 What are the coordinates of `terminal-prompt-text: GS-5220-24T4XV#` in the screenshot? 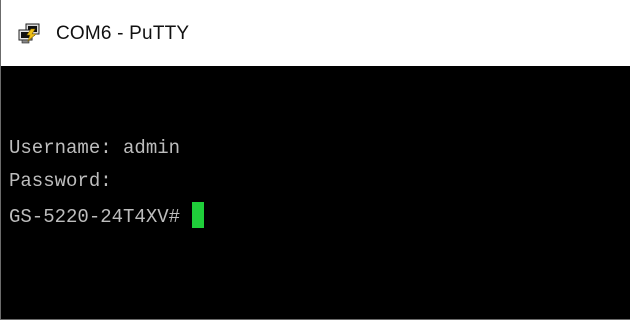 It's located at (95, 217).